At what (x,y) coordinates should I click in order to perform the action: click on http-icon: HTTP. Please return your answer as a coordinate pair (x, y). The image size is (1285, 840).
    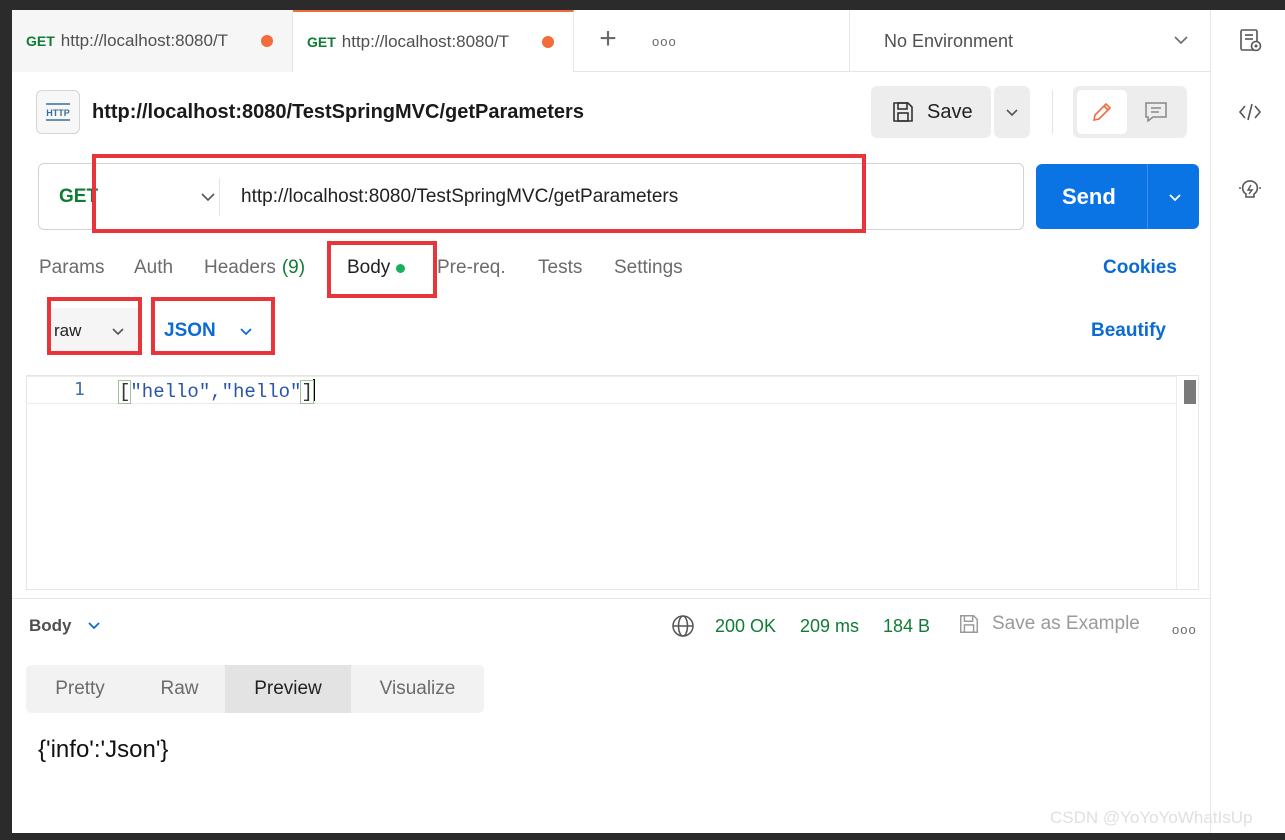
    Looking at the image, I should click on (58, 112).